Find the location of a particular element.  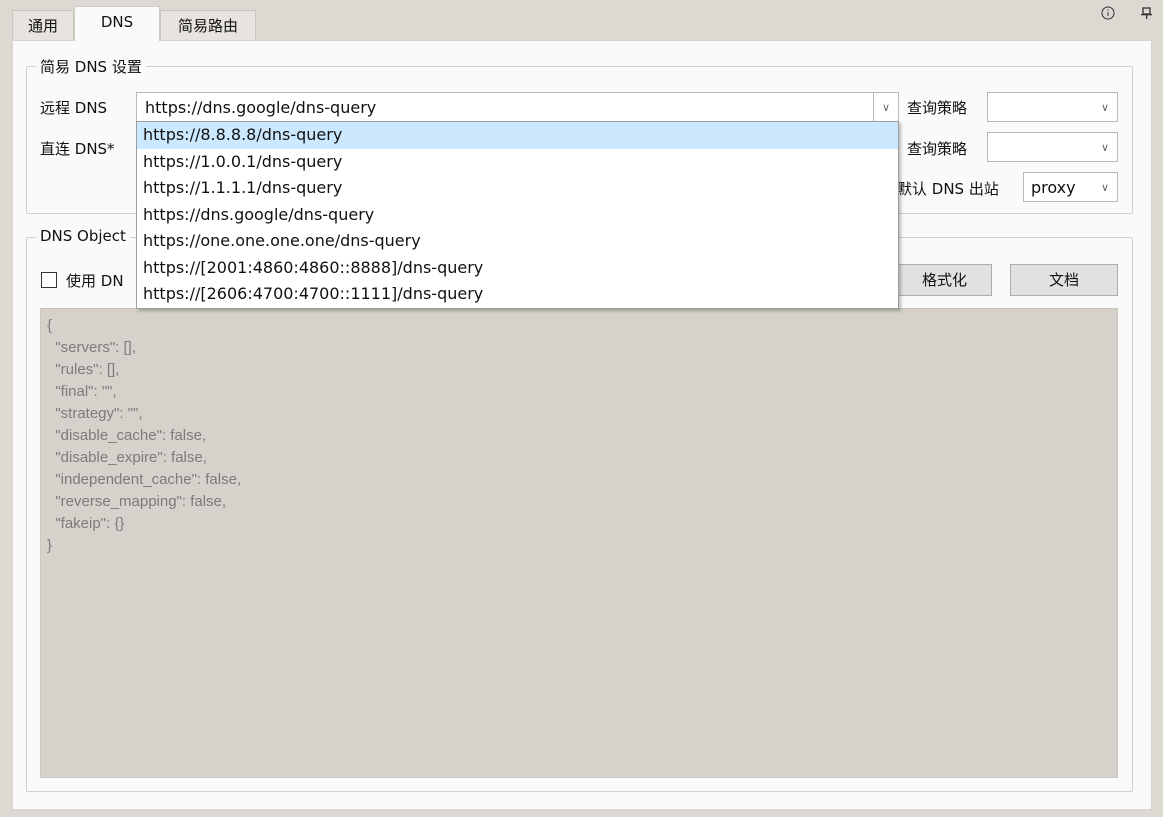

dropdown-option: https://dns.google/dns-query is located at coordinates (517, 215).